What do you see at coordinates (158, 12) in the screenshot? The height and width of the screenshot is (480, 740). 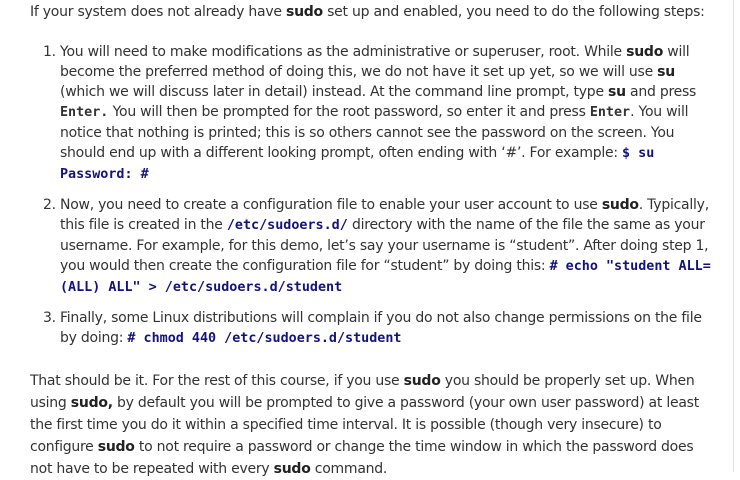 I see `intro-text: If your system does not already have` at bounding box center [158, 12].